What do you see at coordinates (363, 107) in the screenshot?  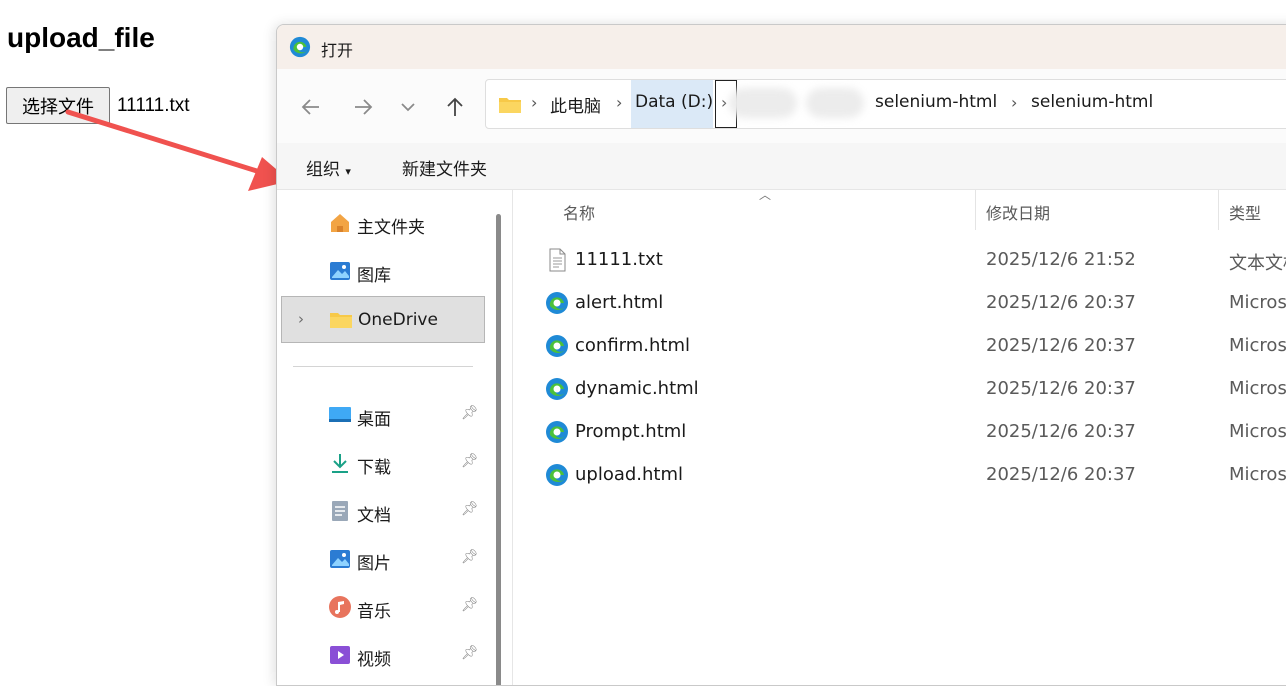 I see `forward-button` at bounding box center [363, 107].